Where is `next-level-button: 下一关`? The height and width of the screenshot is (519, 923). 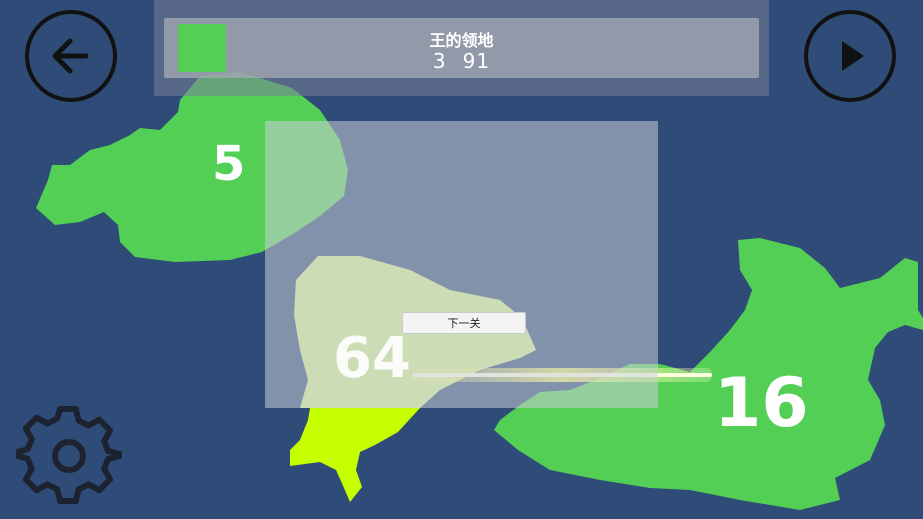 next-level-button: 下一关 is located at coordinates (464, 323).